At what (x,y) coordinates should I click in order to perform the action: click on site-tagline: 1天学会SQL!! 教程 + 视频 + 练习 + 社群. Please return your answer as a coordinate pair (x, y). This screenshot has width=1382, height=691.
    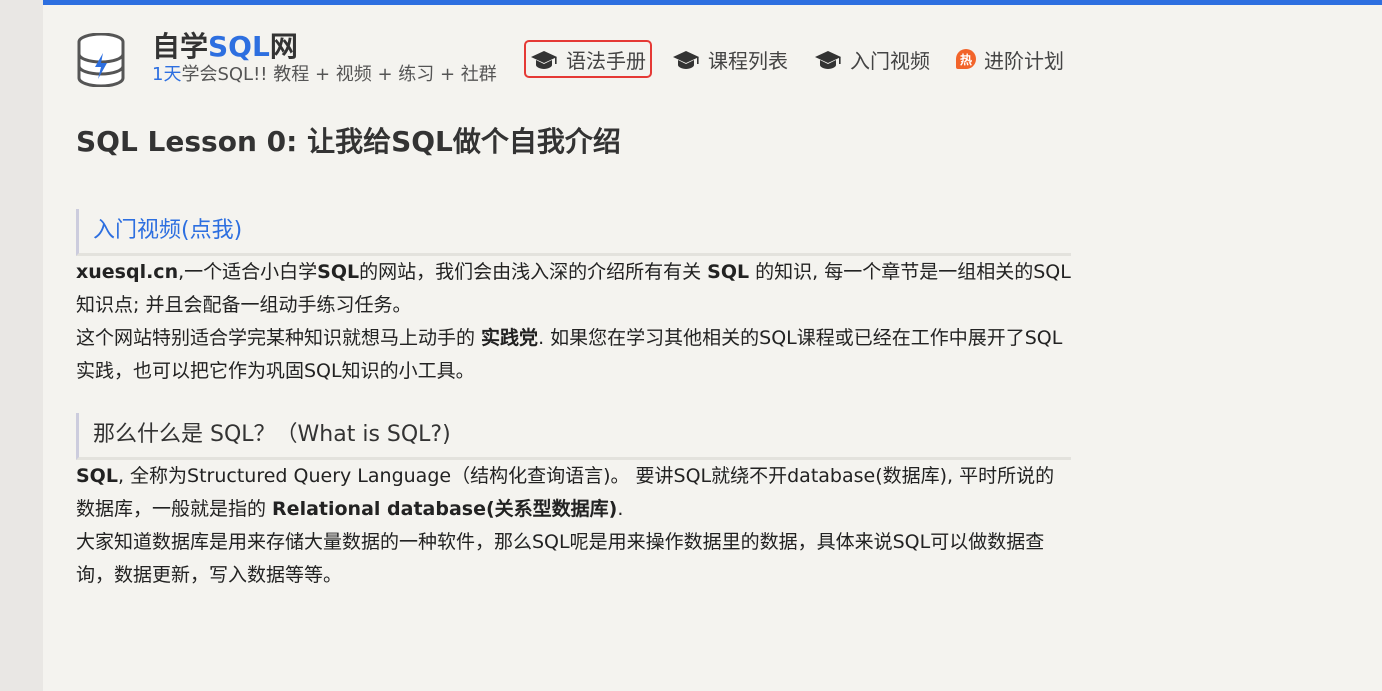
    Looking at the image, I should click on (324, 74).